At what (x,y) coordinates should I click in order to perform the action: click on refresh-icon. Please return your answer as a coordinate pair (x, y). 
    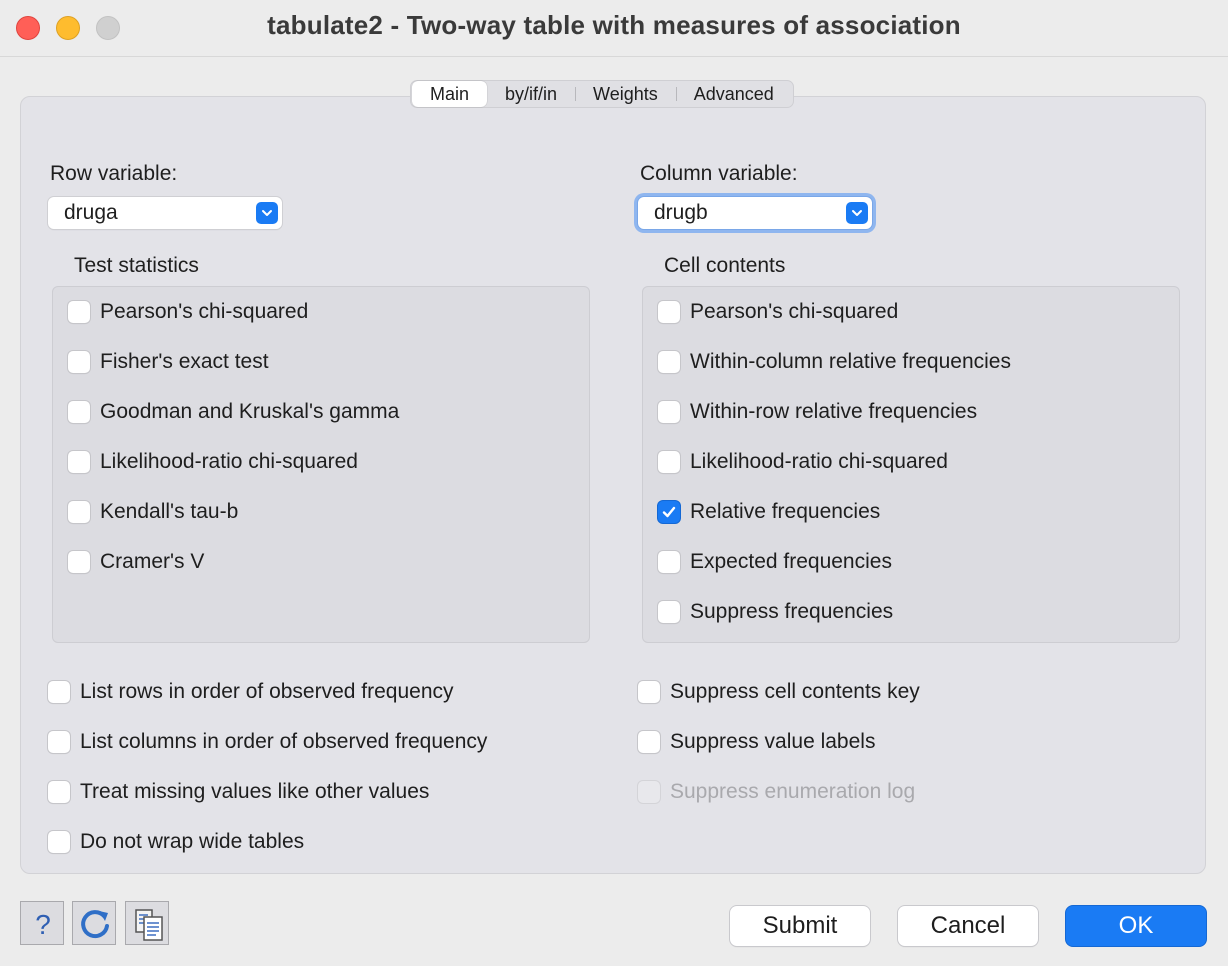
    Looking at the image, I should click on (95, 924).